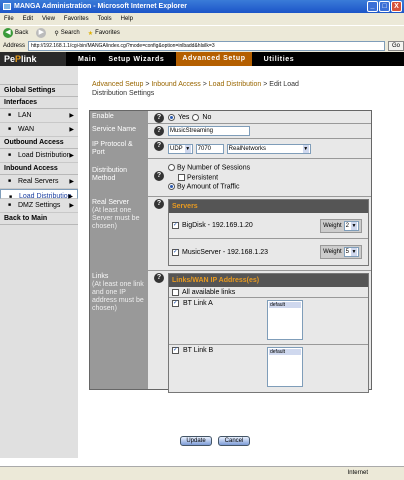 The height and width of the screenshot is (480, 404). Describe the element at coordinates (225, 252) in the screenshot. I see `server-name: MusicServer - 192.168.1.23` at that location.